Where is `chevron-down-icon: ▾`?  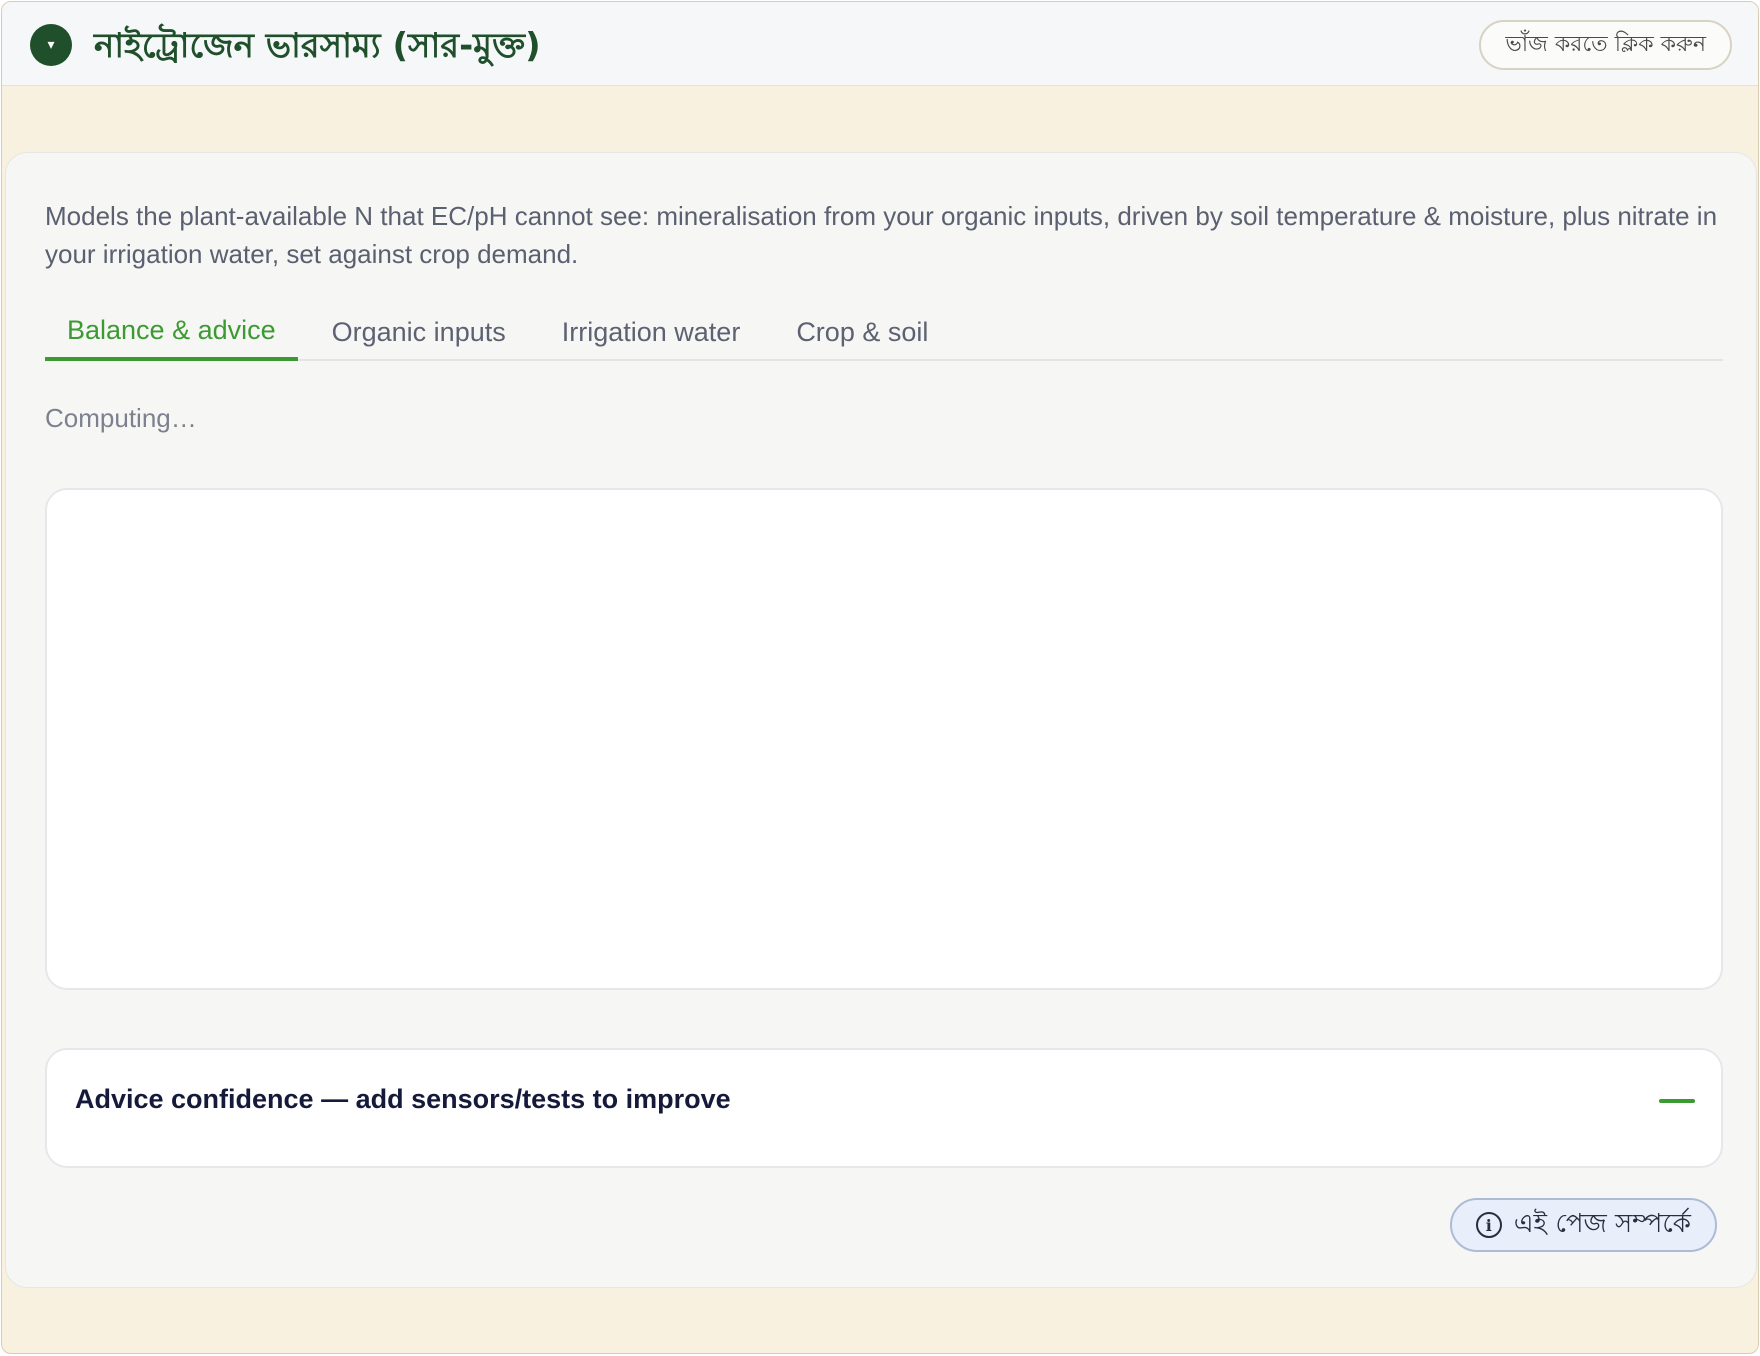
chevron-down-icon: ▾ is located at coordinates (51, 45).